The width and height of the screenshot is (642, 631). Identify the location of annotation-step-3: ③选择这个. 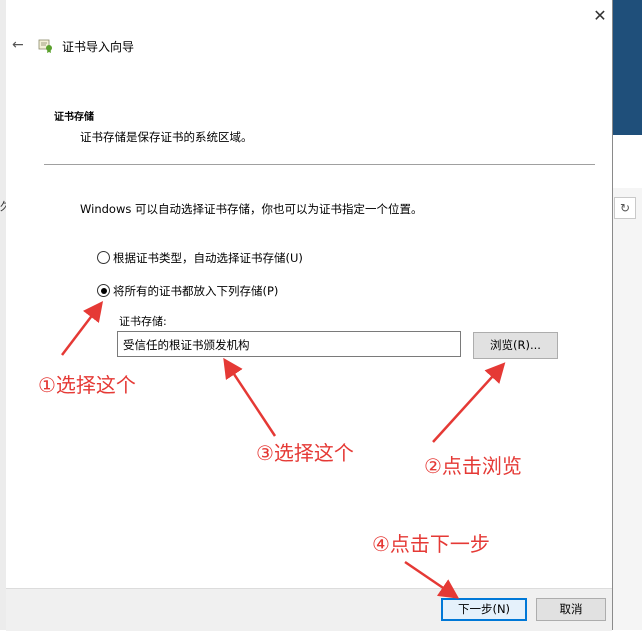
(305, 453).